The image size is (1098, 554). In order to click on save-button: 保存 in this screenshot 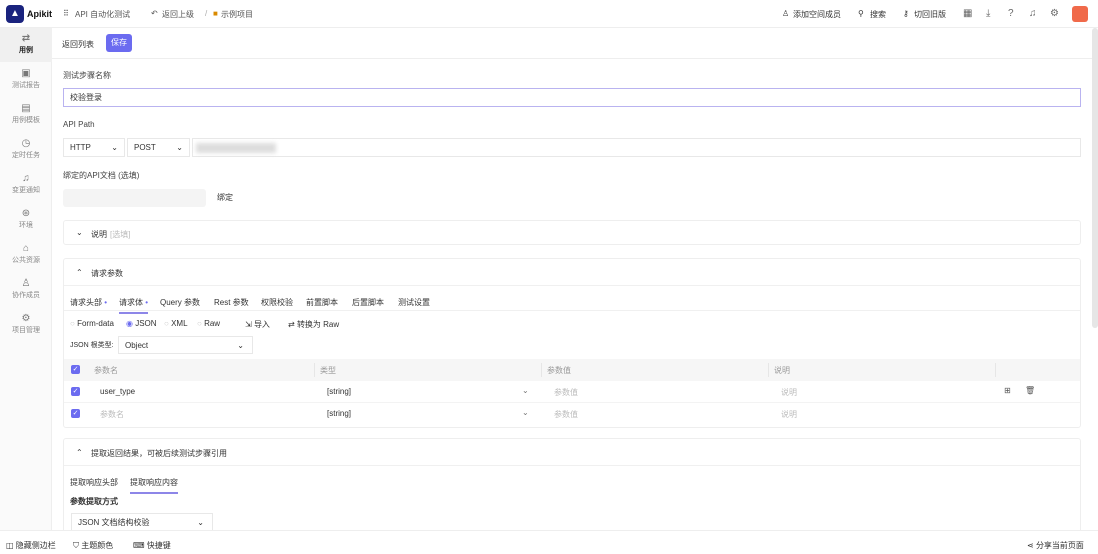, I will do `click(119, 43)`.